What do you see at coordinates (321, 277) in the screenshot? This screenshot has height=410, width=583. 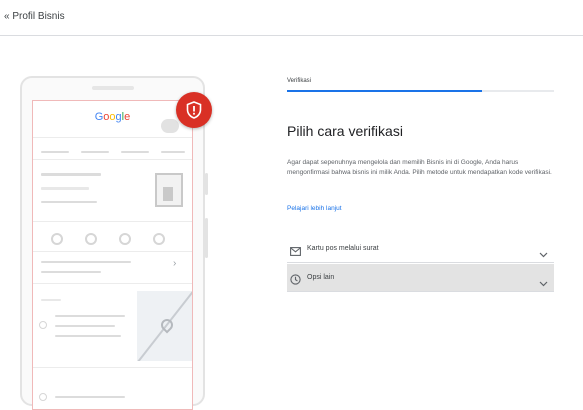 I see `option-label: Opsi lain` at bounding box center [321, 277].